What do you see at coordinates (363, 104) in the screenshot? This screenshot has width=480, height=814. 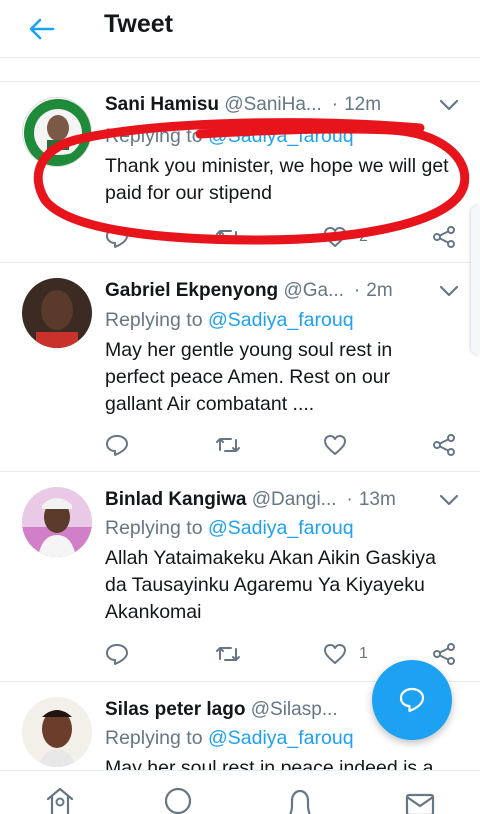 I see `tweet-time: 12m` at bounding box center [363, 104].